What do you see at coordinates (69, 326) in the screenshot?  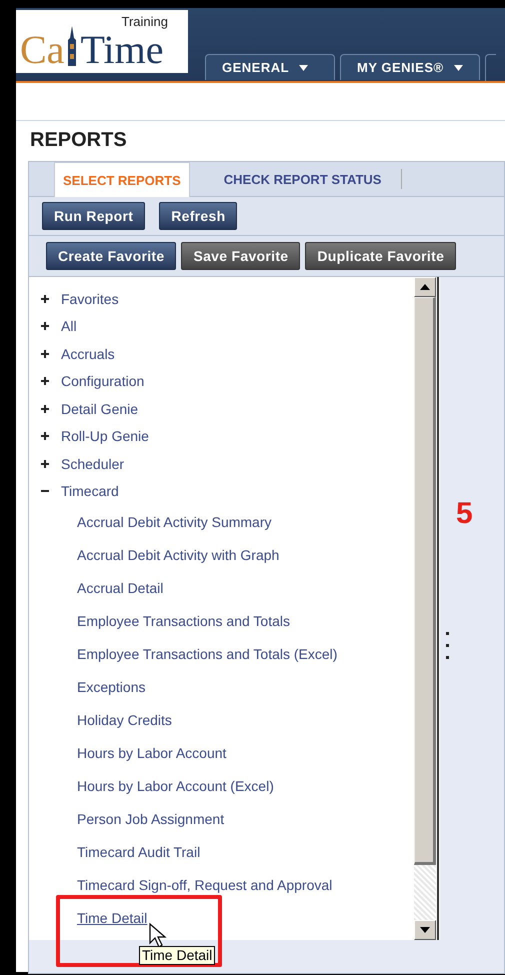 I see `tree-folder: All` at bounding box center [69, 326].